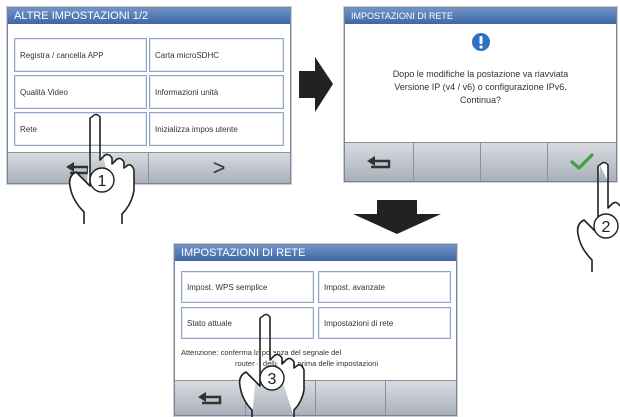  I want to click on hand-tap-icon: 3, so click(271, 365).